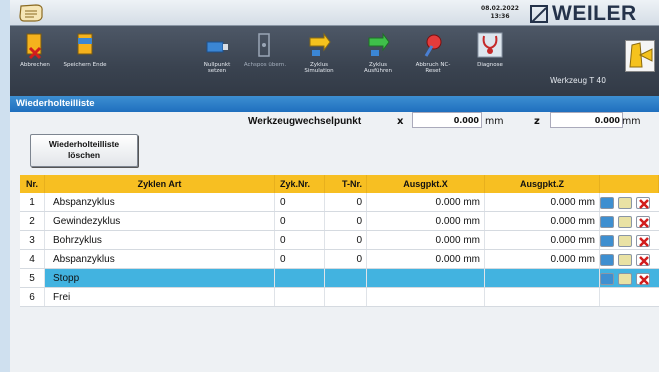  I want to click on zero-point-button: Nullpunkt setzen, so click(217, 59).